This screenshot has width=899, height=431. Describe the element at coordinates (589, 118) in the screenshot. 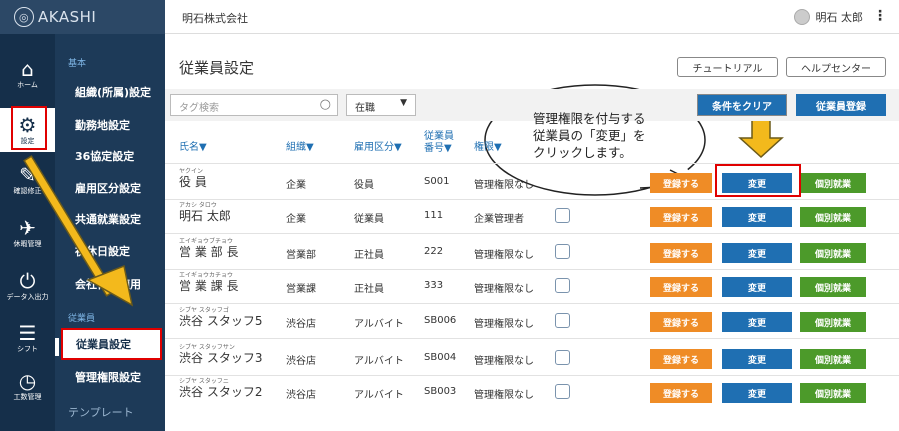

I see `callout-line-1: 管理権限を付与する` at that location.